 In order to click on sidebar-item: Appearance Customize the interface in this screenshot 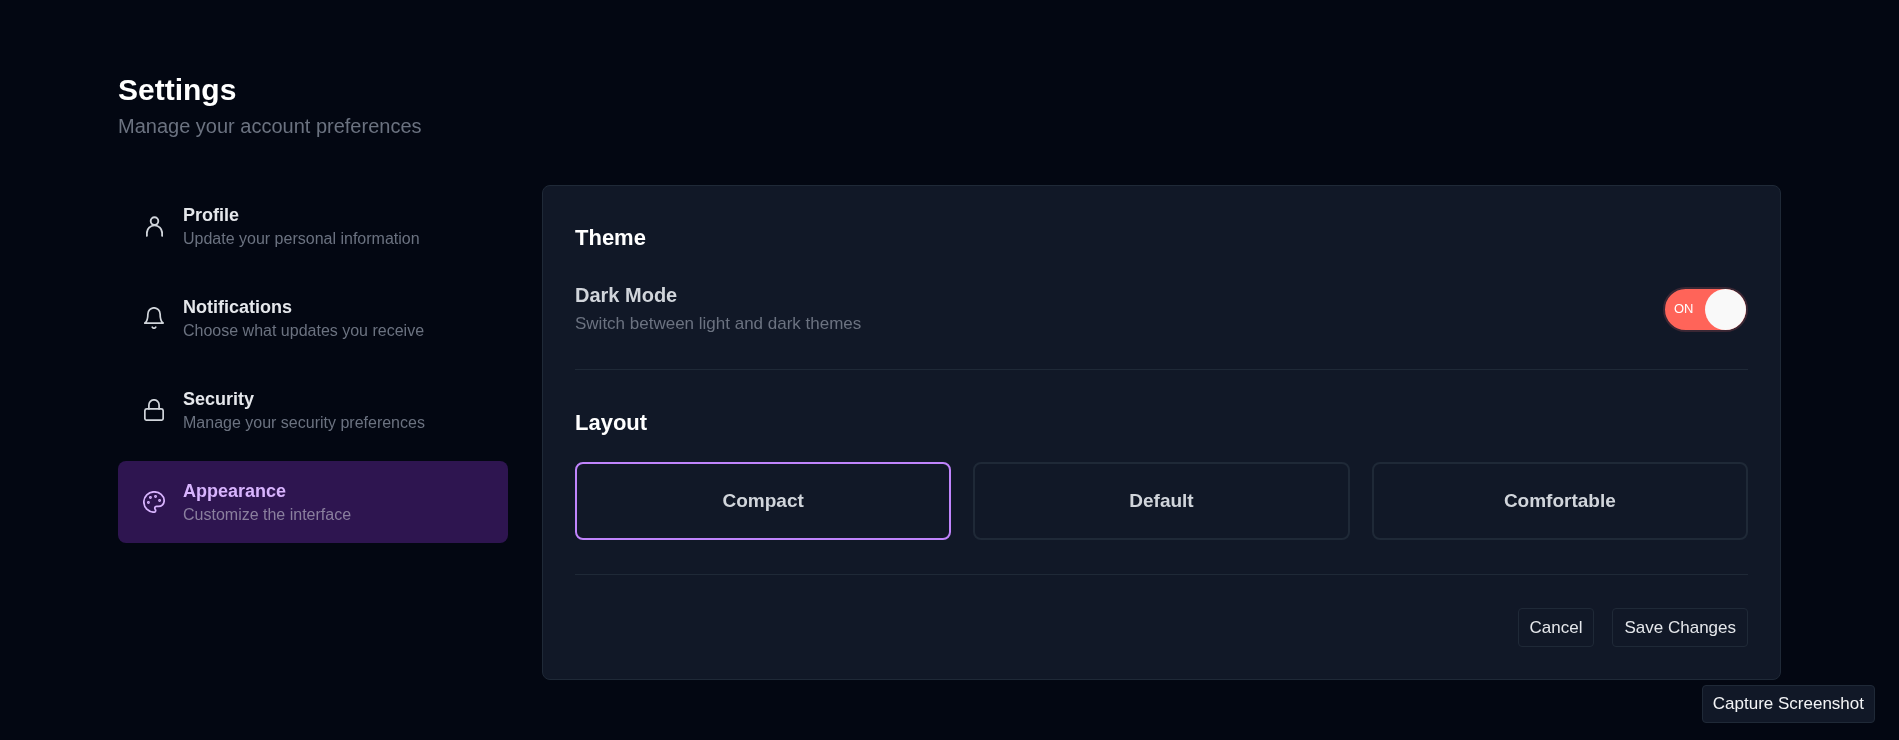, I will do `click(313, 502)`.